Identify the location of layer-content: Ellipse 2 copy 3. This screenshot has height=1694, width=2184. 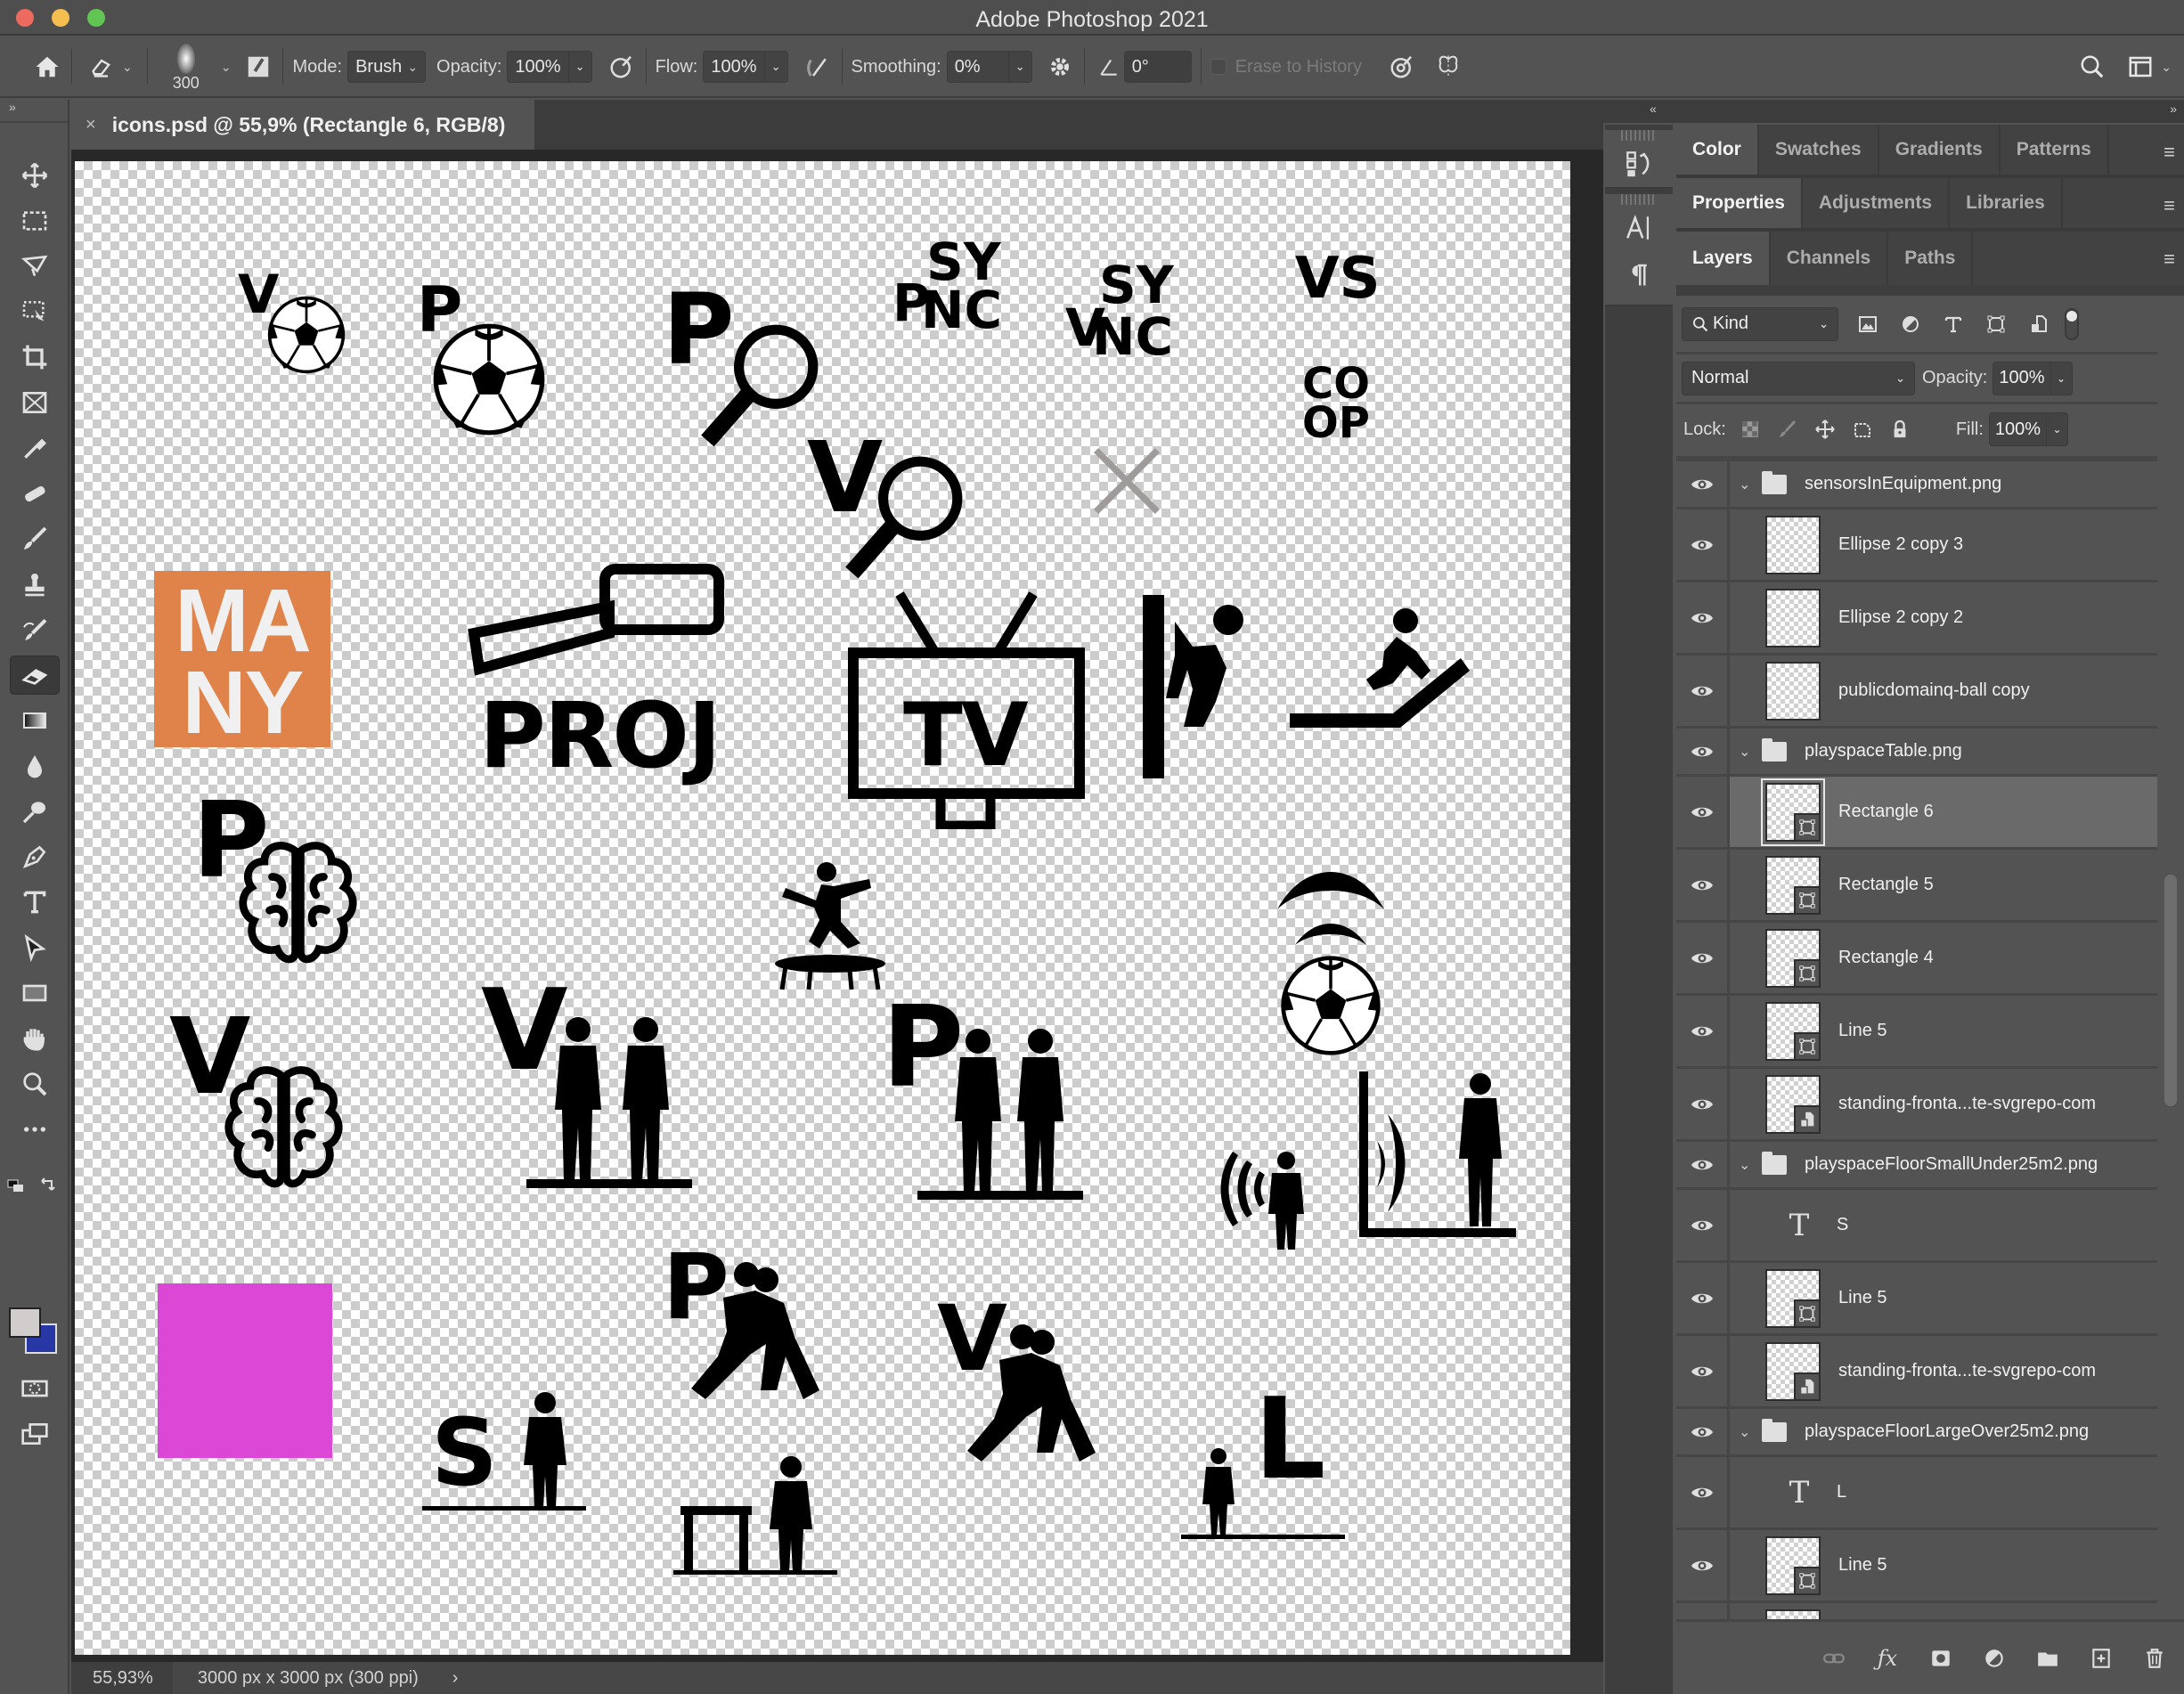
(1943, 544).